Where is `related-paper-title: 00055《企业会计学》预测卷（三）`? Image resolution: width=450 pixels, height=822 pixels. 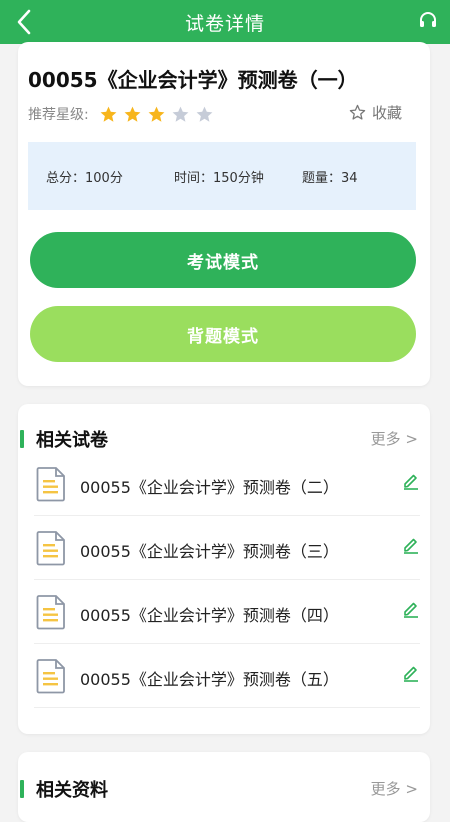
related-paper-title: 00055《企业会计学》预测卷（三） is located at coordinates (209, 551).